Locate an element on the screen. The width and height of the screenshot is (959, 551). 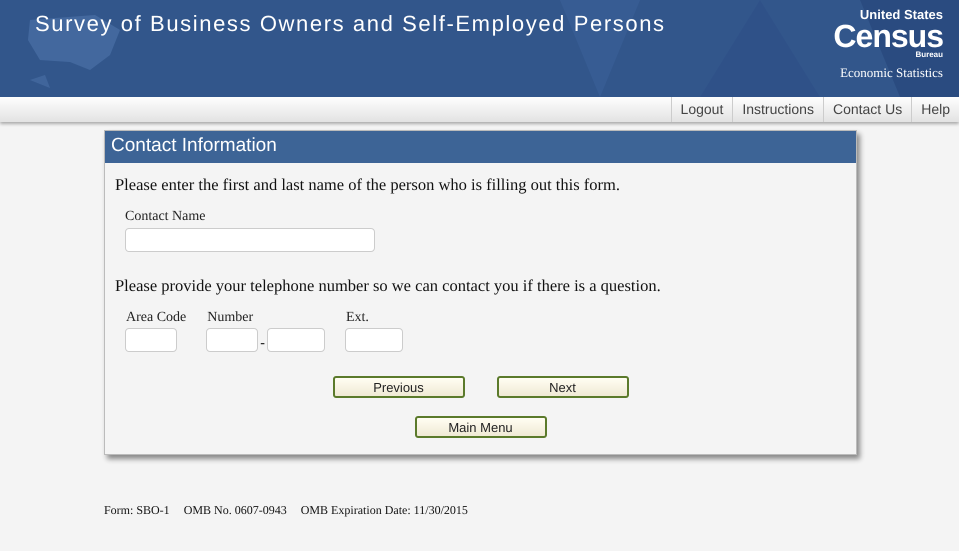
nav-link: Logout is located at coordinates (701, 109).